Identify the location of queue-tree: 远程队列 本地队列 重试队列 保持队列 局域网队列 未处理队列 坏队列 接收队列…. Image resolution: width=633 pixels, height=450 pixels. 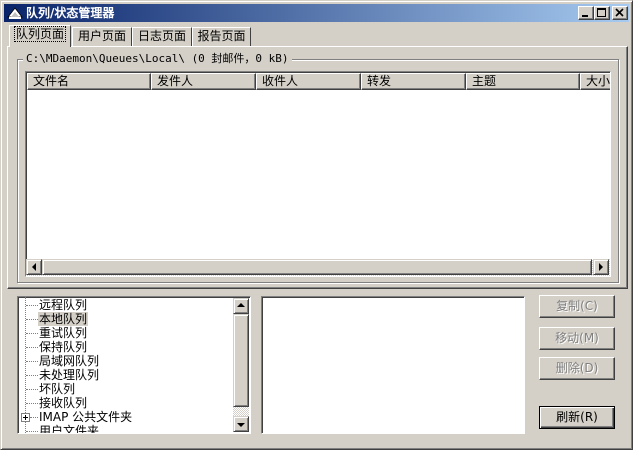
(134, 365).